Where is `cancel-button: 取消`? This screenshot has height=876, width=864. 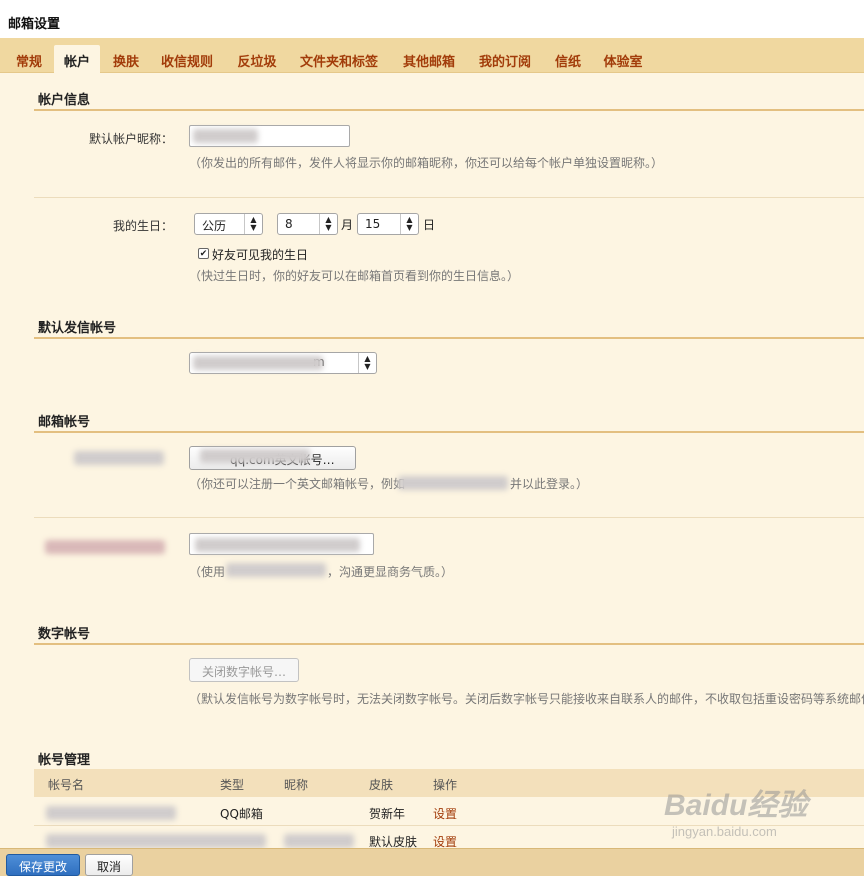 cancel-button: 取消 is located at coordinates (109, 865).